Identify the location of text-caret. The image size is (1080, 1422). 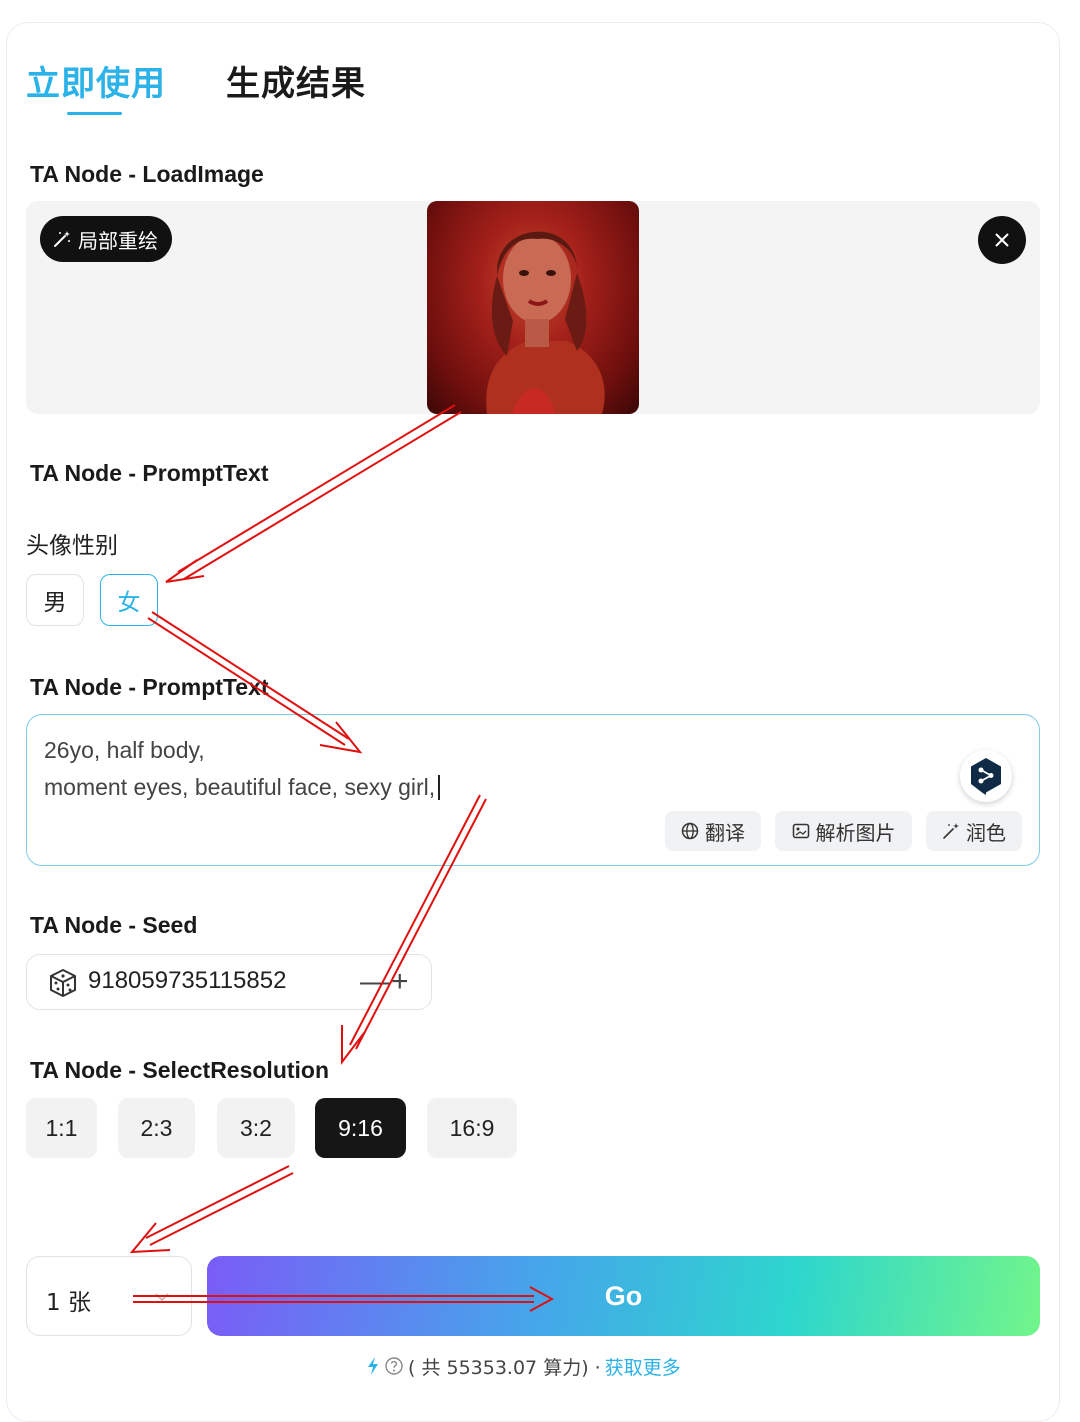
(439, 787).